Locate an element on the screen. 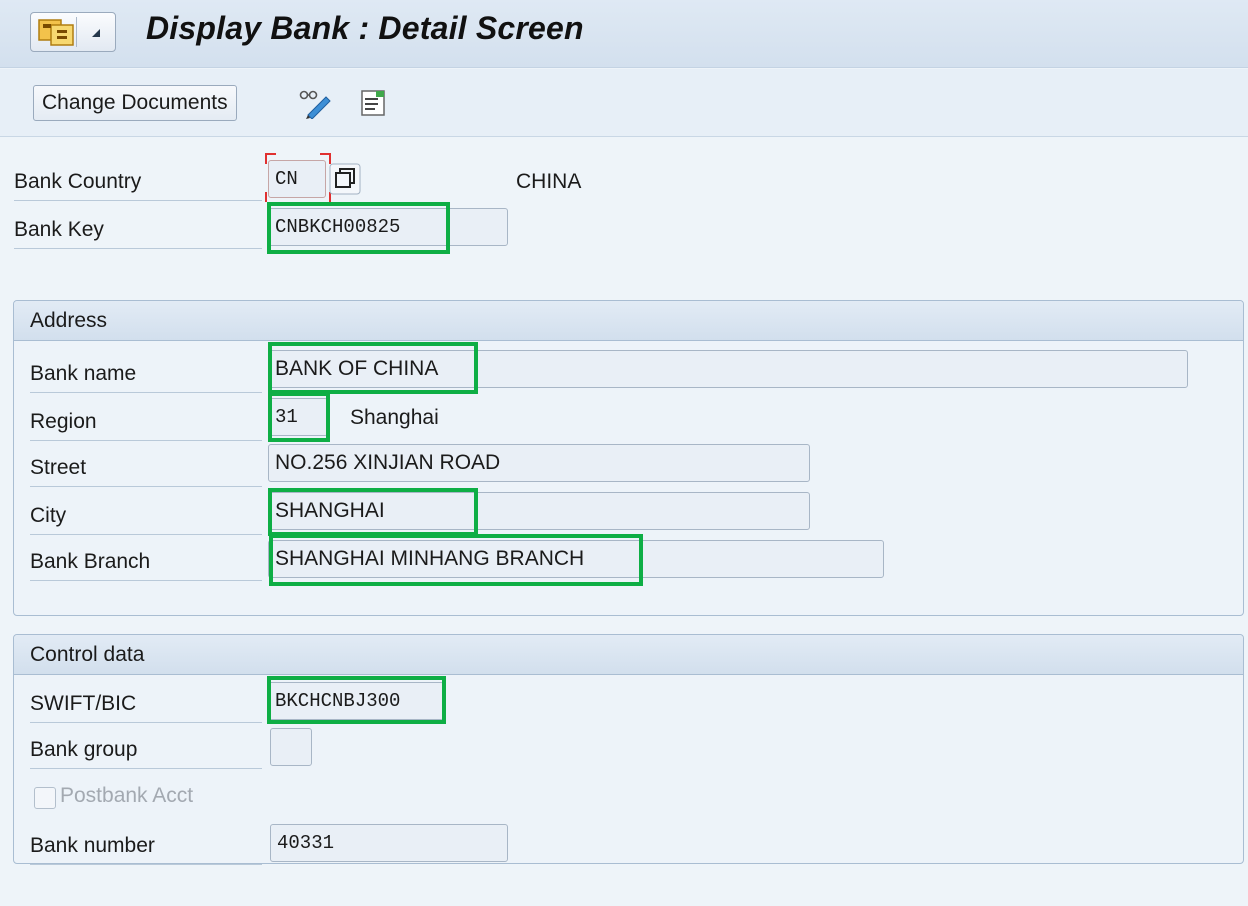 The image size is (1248, 906). title-bar: Display Bank : Detail Screen is located at coordinates (624, 34).